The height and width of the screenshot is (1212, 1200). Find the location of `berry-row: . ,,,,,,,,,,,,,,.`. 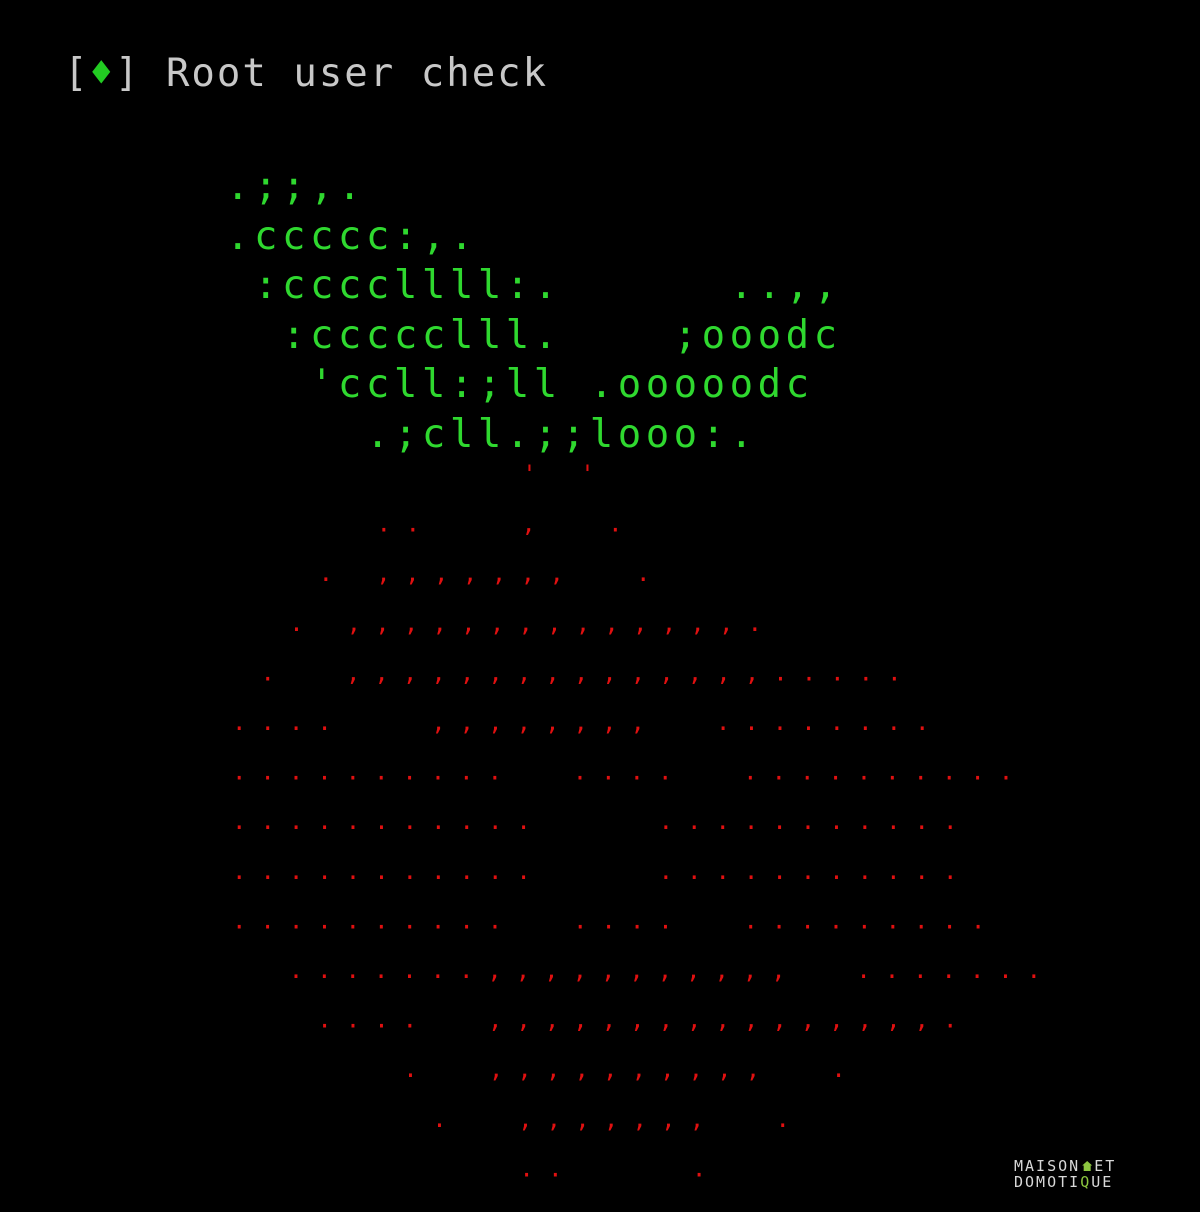

berry-row: . ,,,,,,,,,,,,,,. is located at coordinates (497, 623).